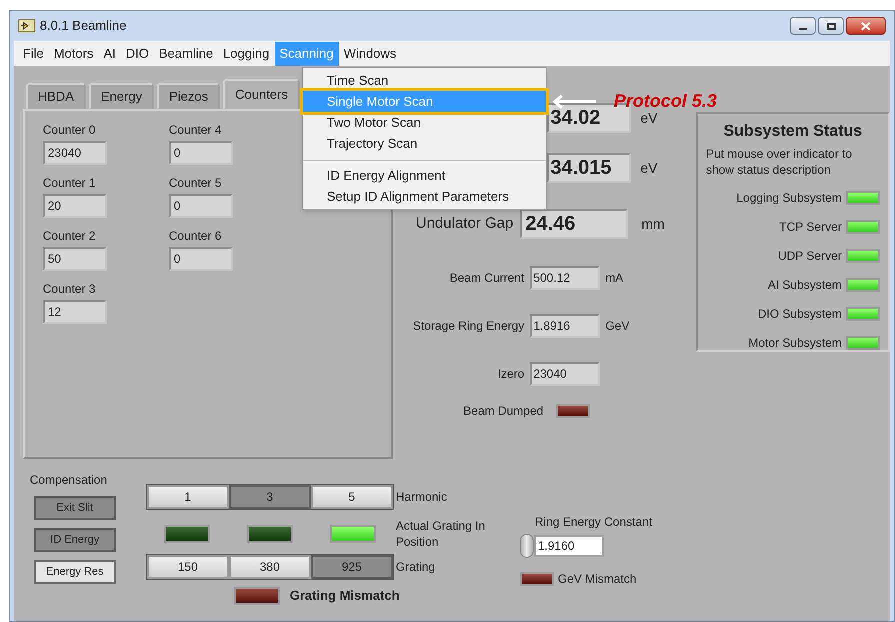  What do you see at coordinates (486, 278) in the screenshot?
I see `readout-label: Beam Current` at bounding box center [486, 278].